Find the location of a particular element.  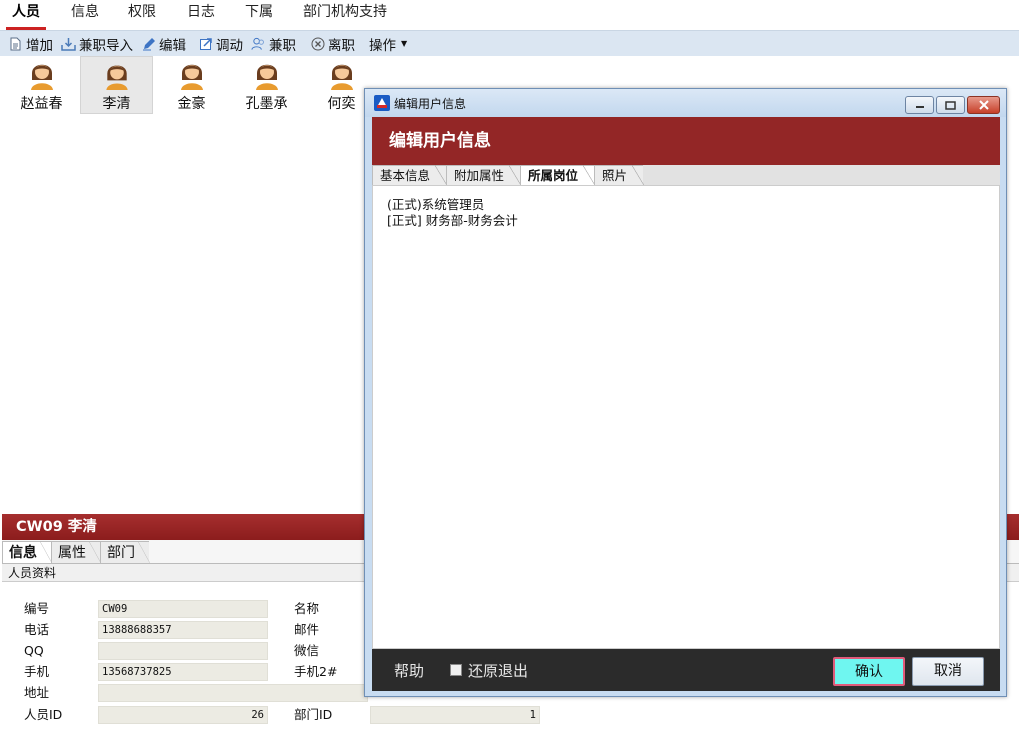

import-label: 兼职导入 is located at coordinates (106, 45).